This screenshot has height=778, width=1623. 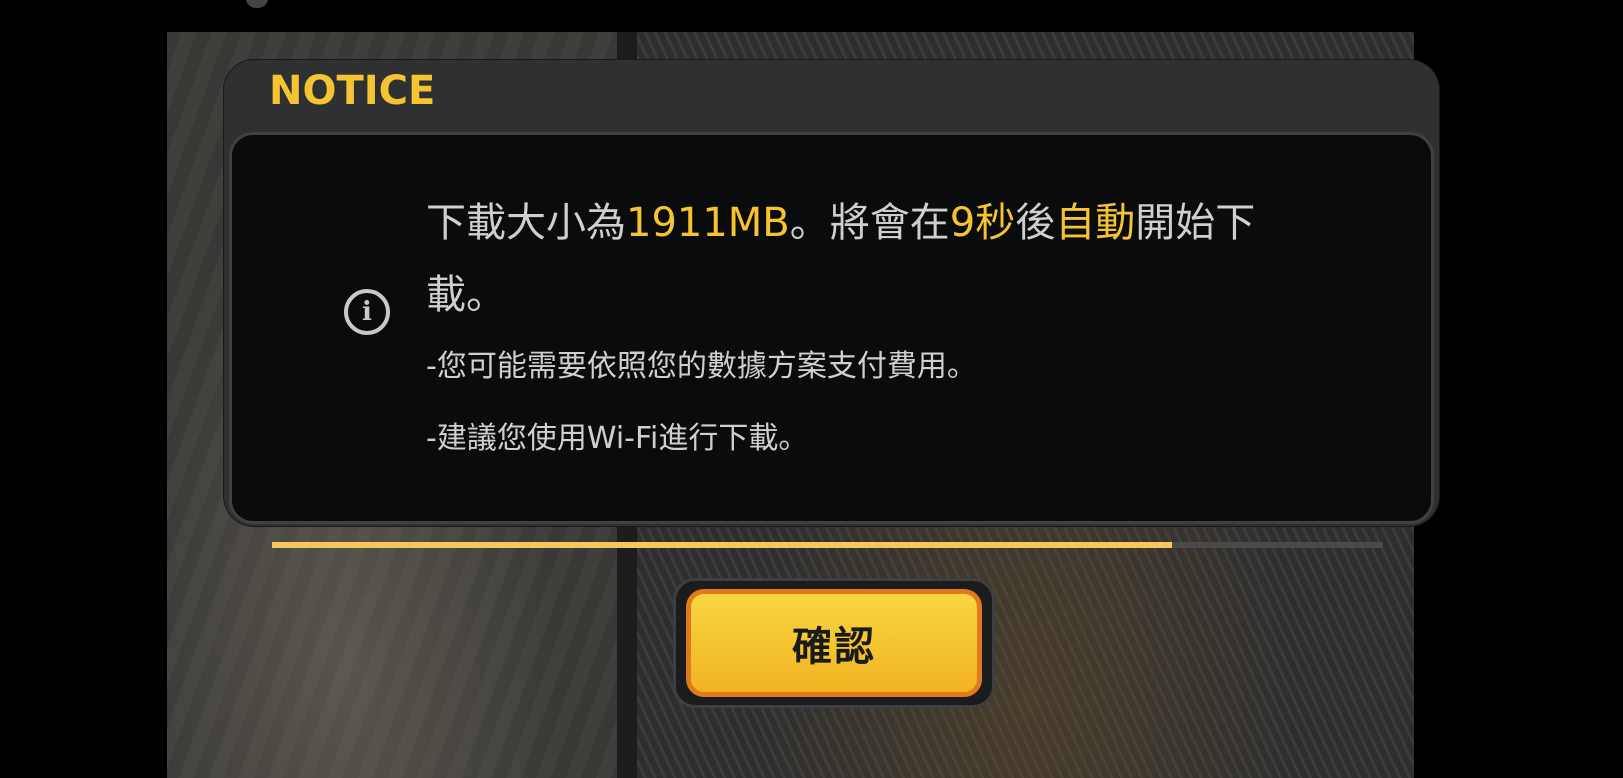 What do you see at coordinates (526, 223) in the screenshot?
I see `message-text: 下載大小為` at bounding box center [526, 223].